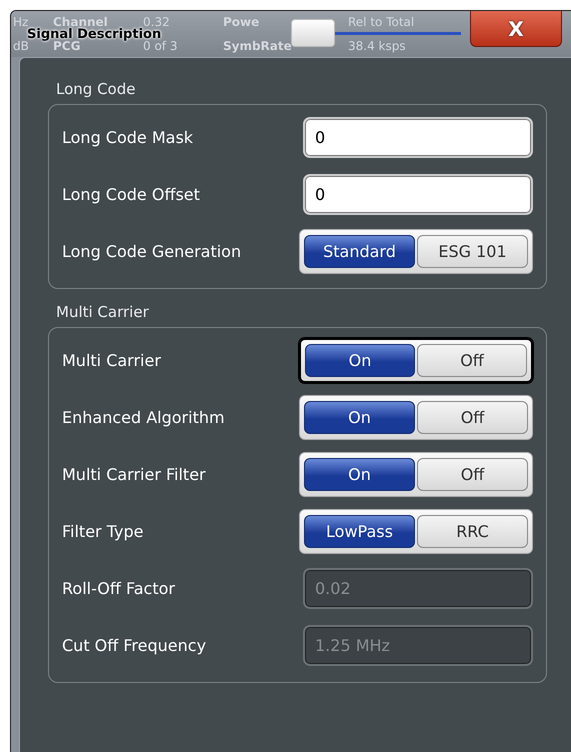 The height and width of the screenshot is (752, 571). What do you see at coordinates (157, 21) in the screenshot?
I see `readout-text: 0.32` at bounding box center [157, 21].